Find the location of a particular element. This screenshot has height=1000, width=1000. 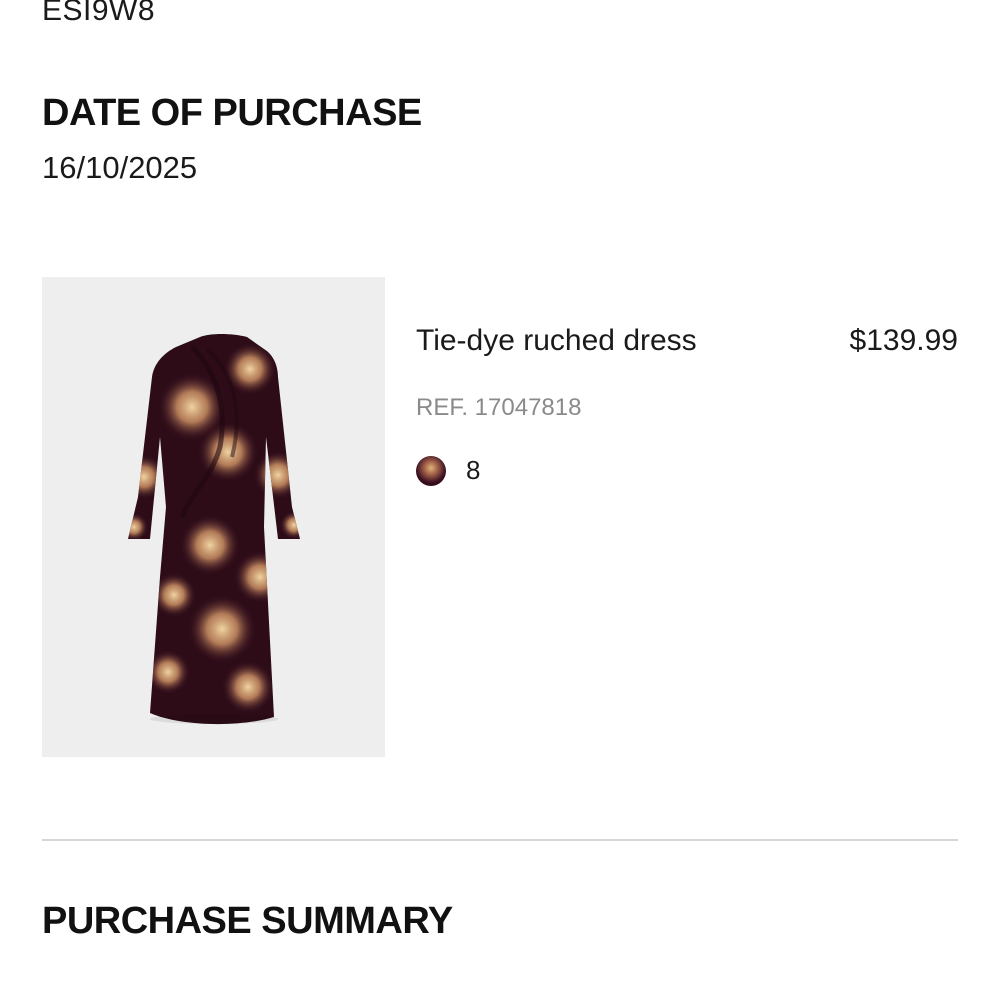

color-size-row: 8 is located at coordinates (448, 470).